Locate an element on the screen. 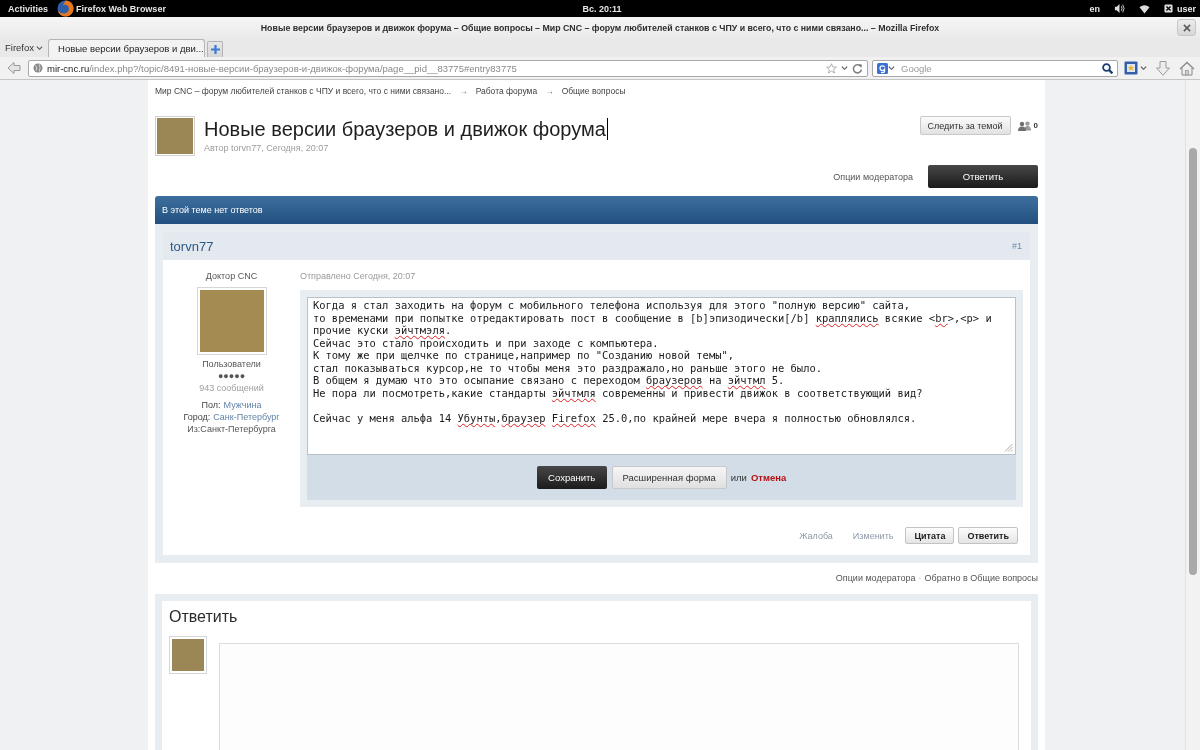 The image size is (1200, 750). address-field: mir-cnc.ru/index.php?/topic/8491-новые-версии-браузеров-и-движок-форума/page__pid__83775#entry83775 is located at coordinates (448, 68).